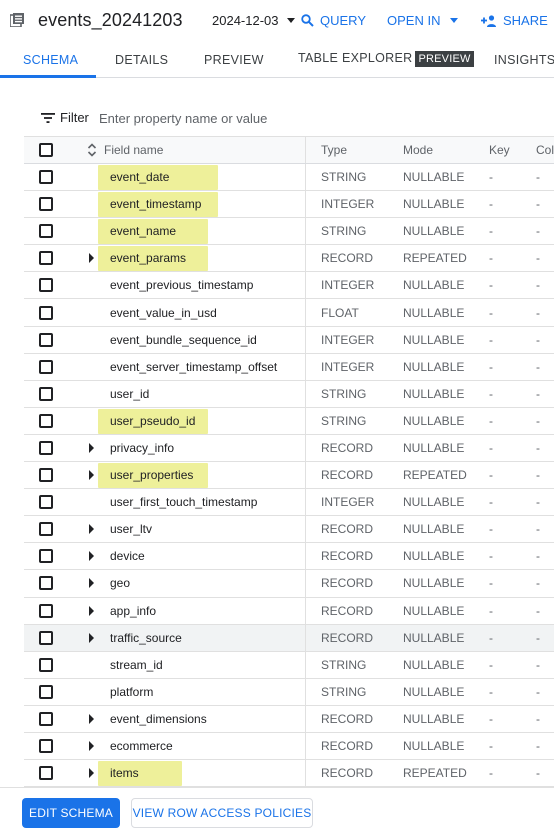  Describe the element at coordinates (202, 339) in the screenshot. I see `field-name-cell: event_bundle_sequence_id` at that location.